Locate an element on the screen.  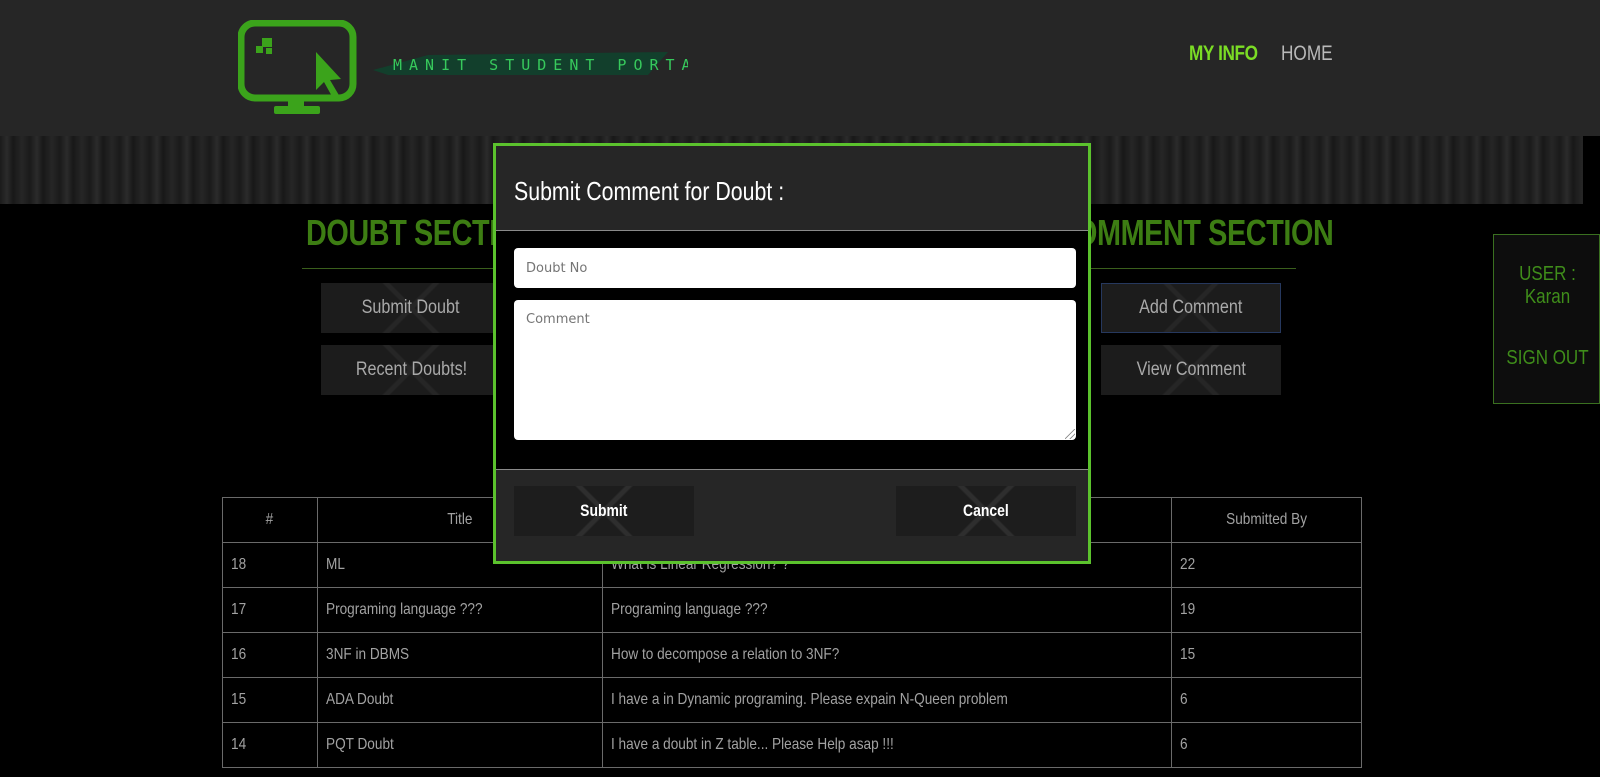
comment-textarea is located at coordinates (795, 370).